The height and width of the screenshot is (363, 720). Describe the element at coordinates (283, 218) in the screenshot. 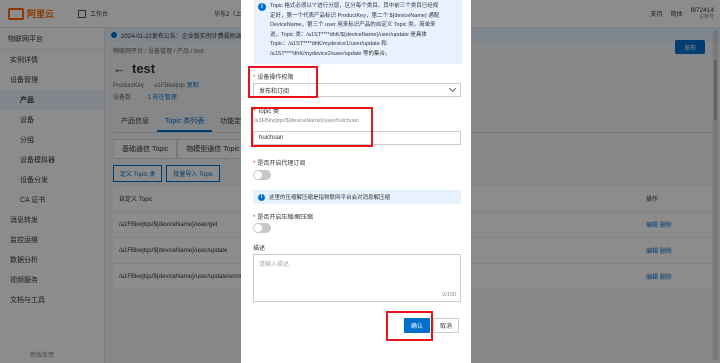

I see `compress-label: * 是否开启压缩/解压缩` at that location.